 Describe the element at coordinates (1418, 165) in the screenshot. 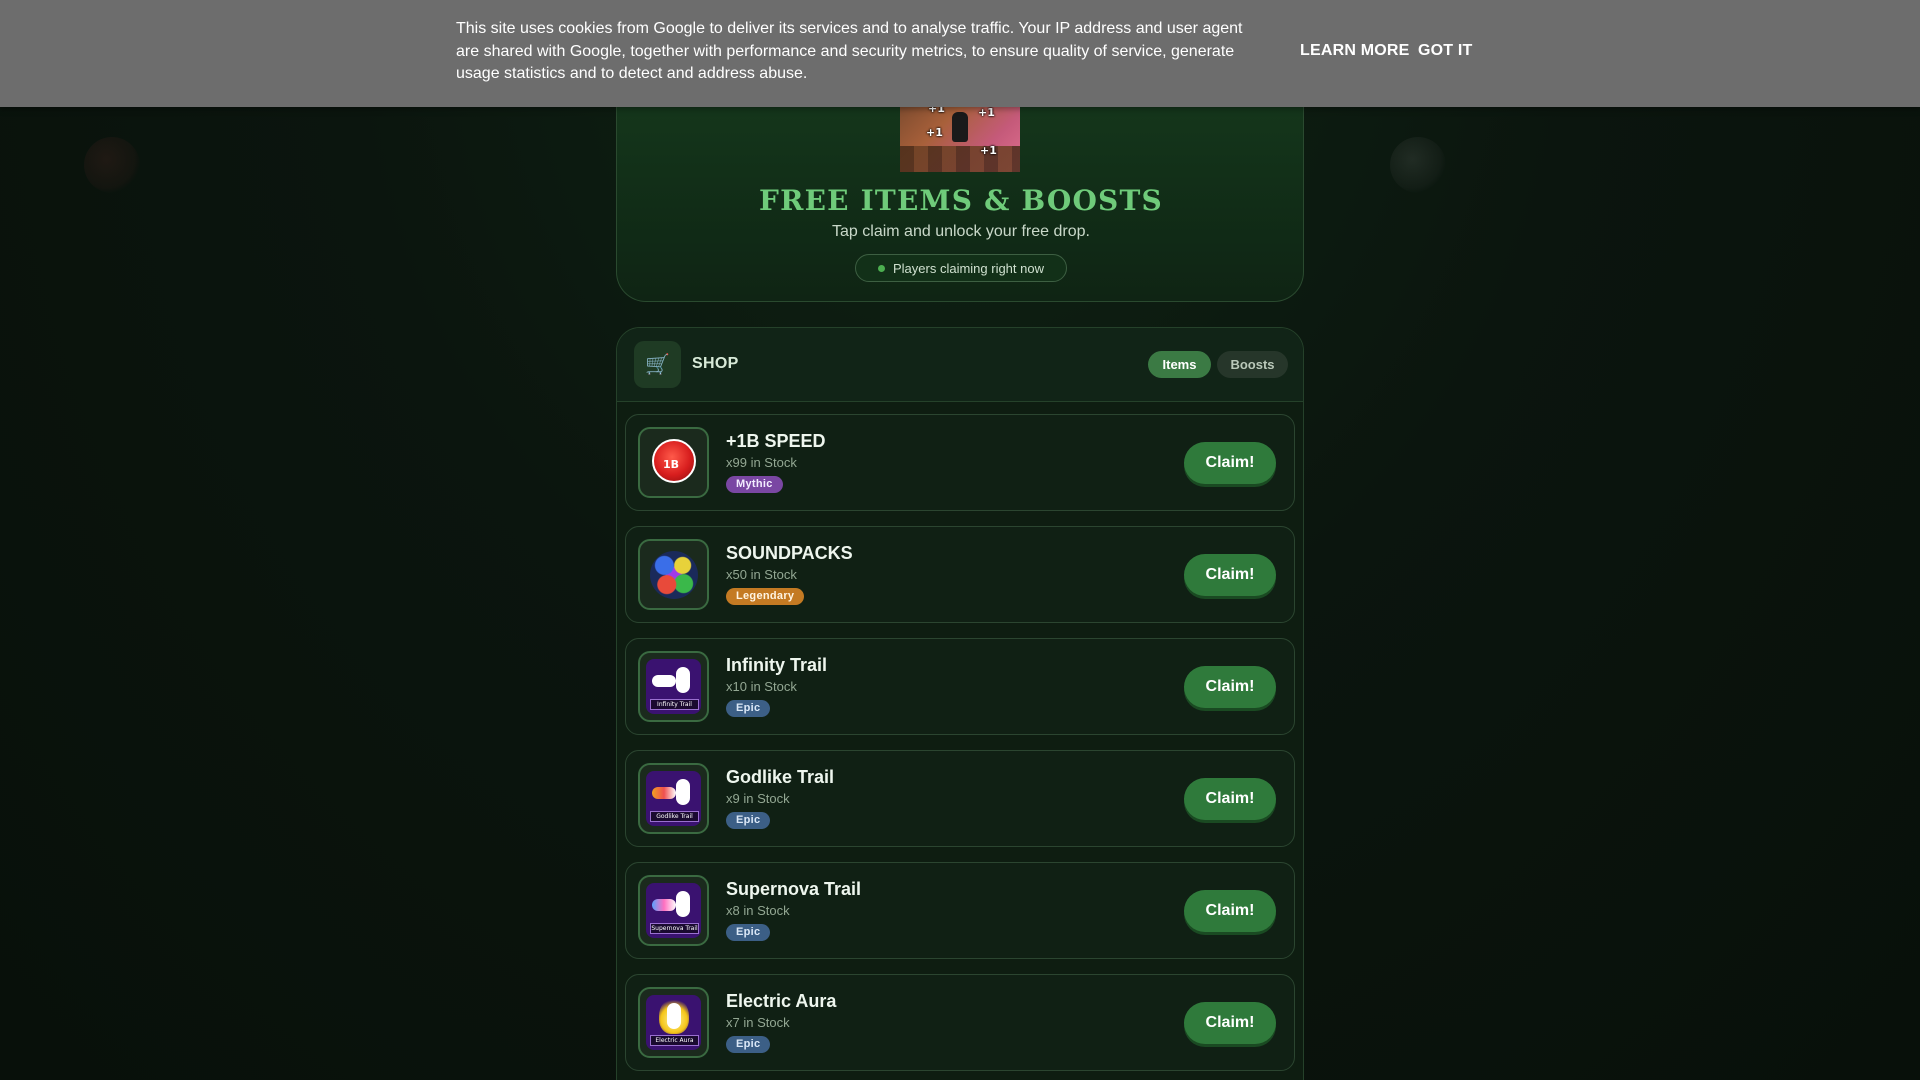

I see `background-decoration-right` at that location.